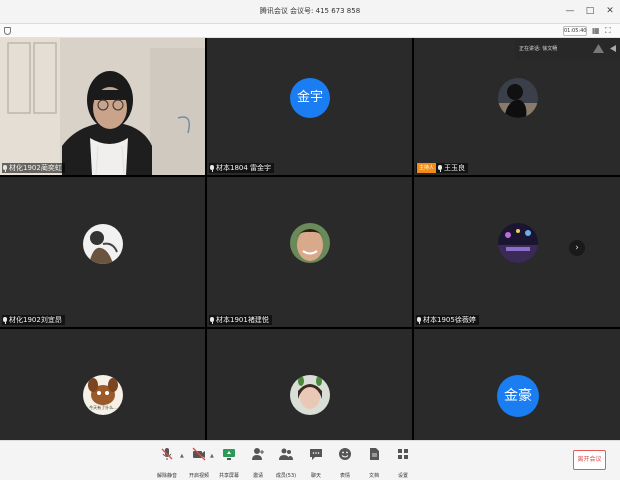  I want to click on invite-label: 邀请, so click(257, 476).